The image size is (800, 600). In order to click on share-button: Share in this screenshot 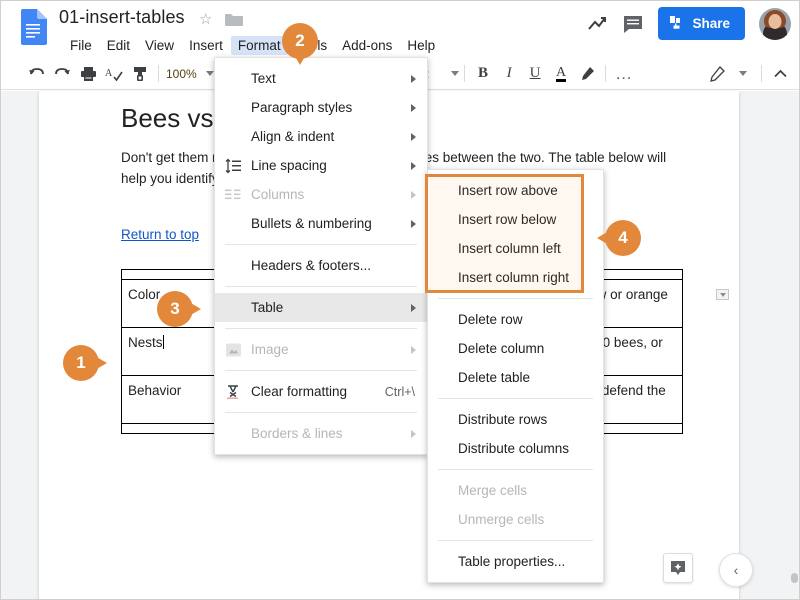, I will do `click(701, 23)`.